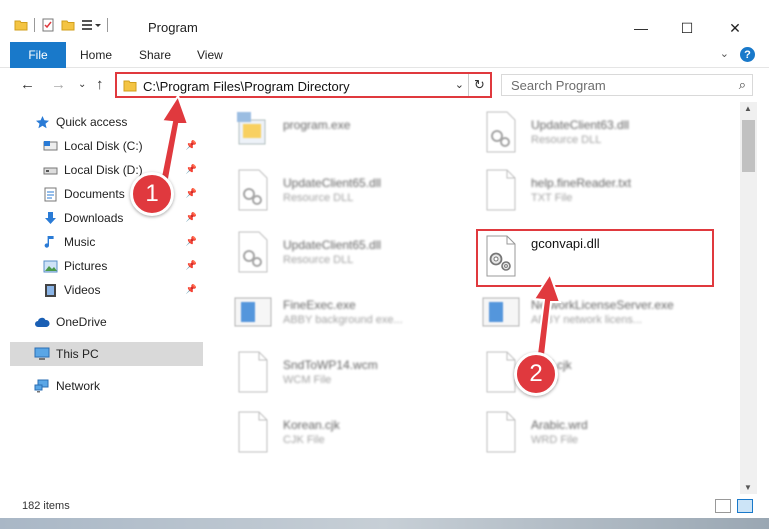 This screenshot has width=769, height=529. What do you see at coordinates (78, 386) in the screenshot?
I see `sidebar-item-label: Network` at bounding box center [78, 386].